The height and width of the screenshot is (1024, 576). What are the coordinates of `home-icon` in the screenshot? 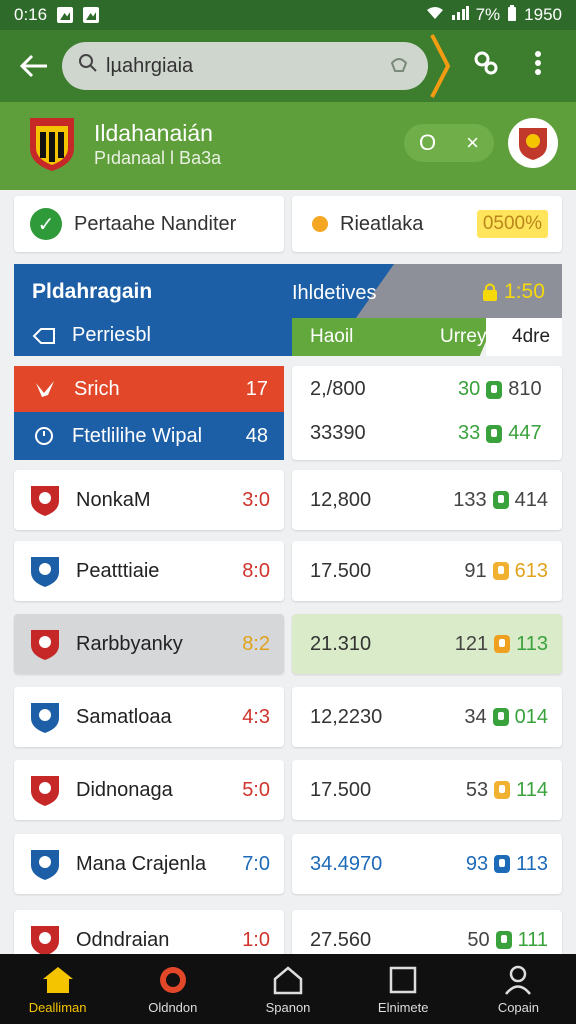 It's located at (58, 980).